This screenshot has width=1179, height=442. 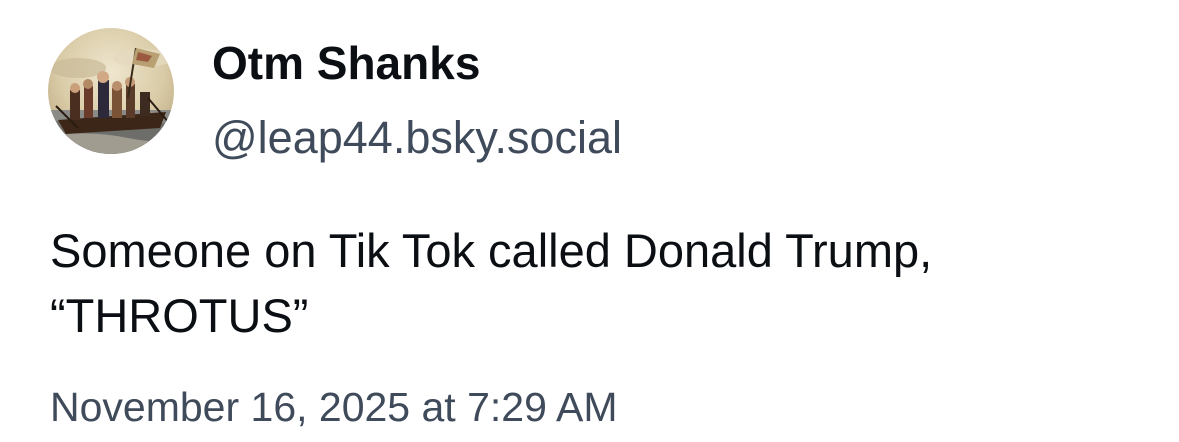 I want to click on painting-avatar-icon, so click(x=111, y=91).